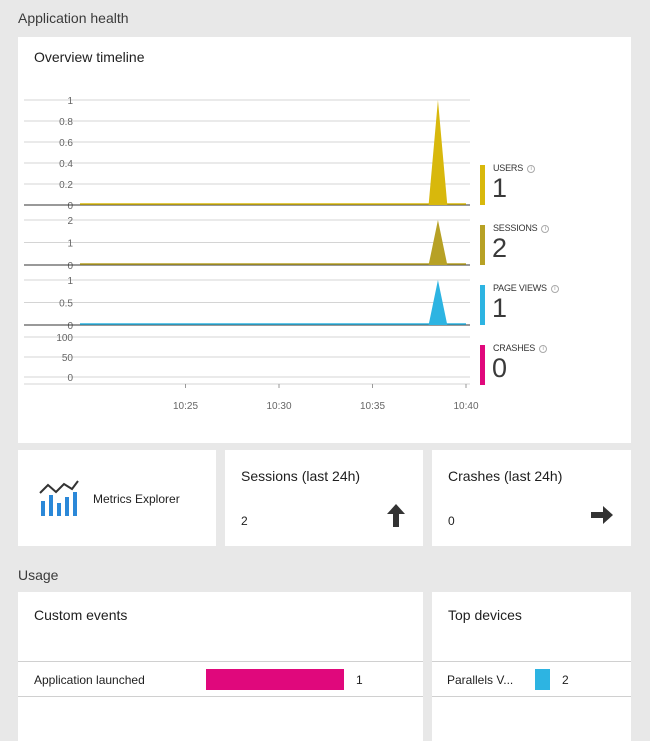 The image size is (650, 741). I want to click on y-tick-label: 2, so click(70, 221).